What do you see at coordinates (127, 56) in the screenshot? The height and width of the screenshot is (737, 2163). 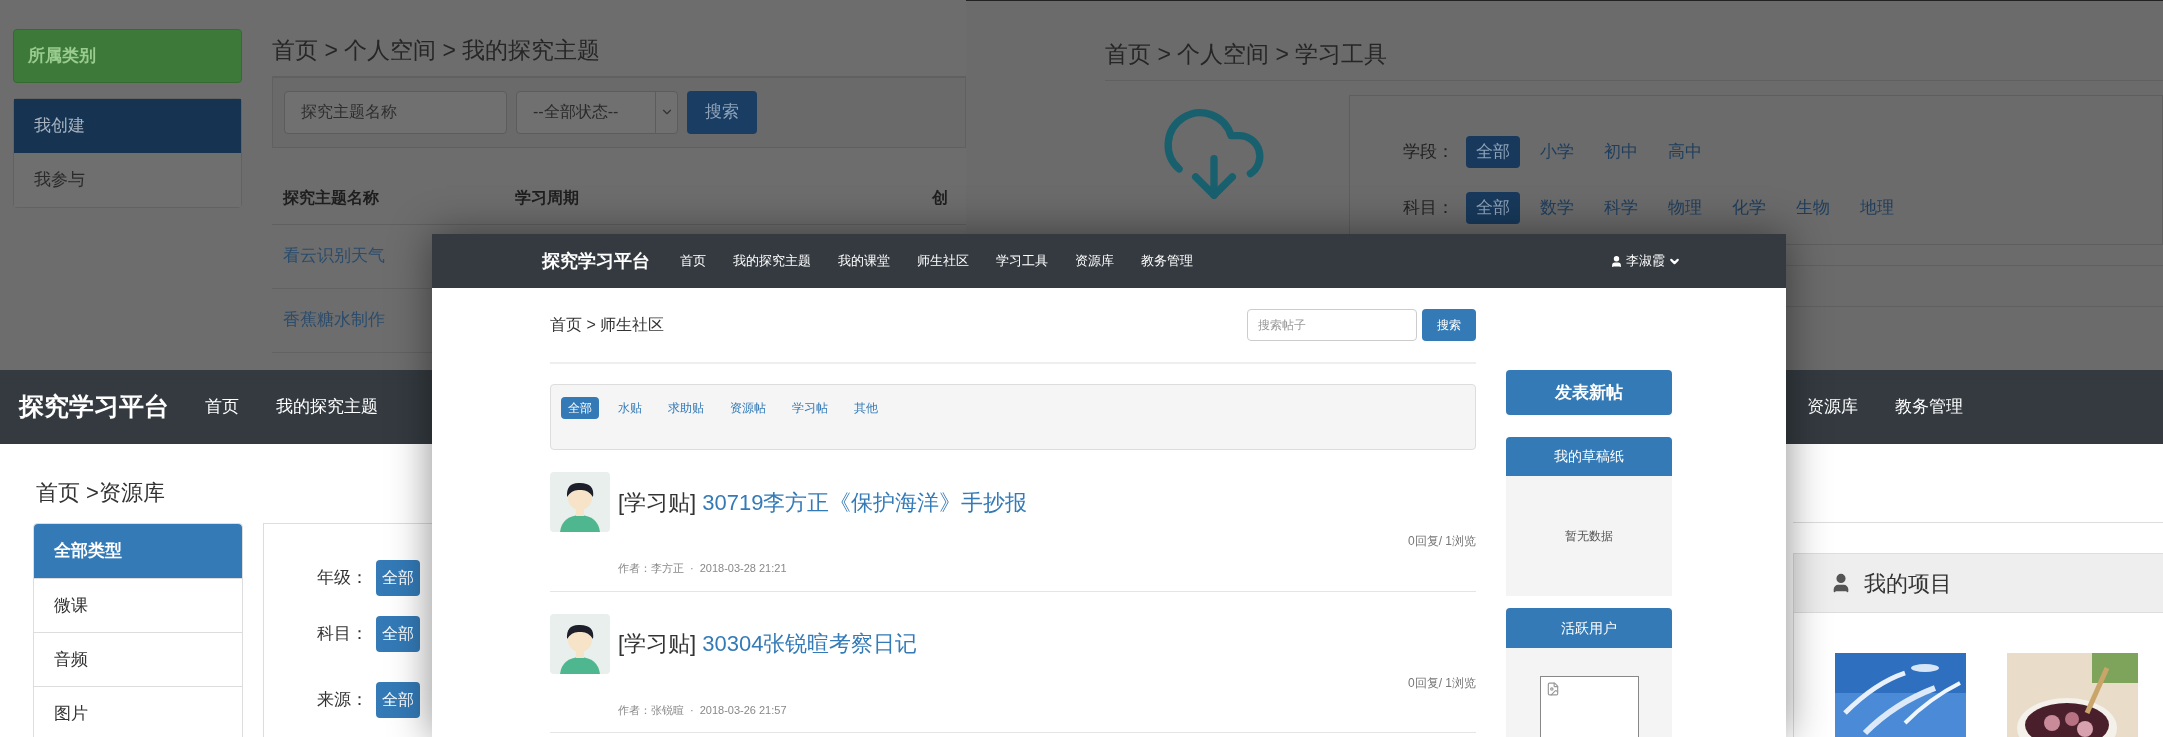 I see `category-header: 所属类别` at bounding box center [127, 56].